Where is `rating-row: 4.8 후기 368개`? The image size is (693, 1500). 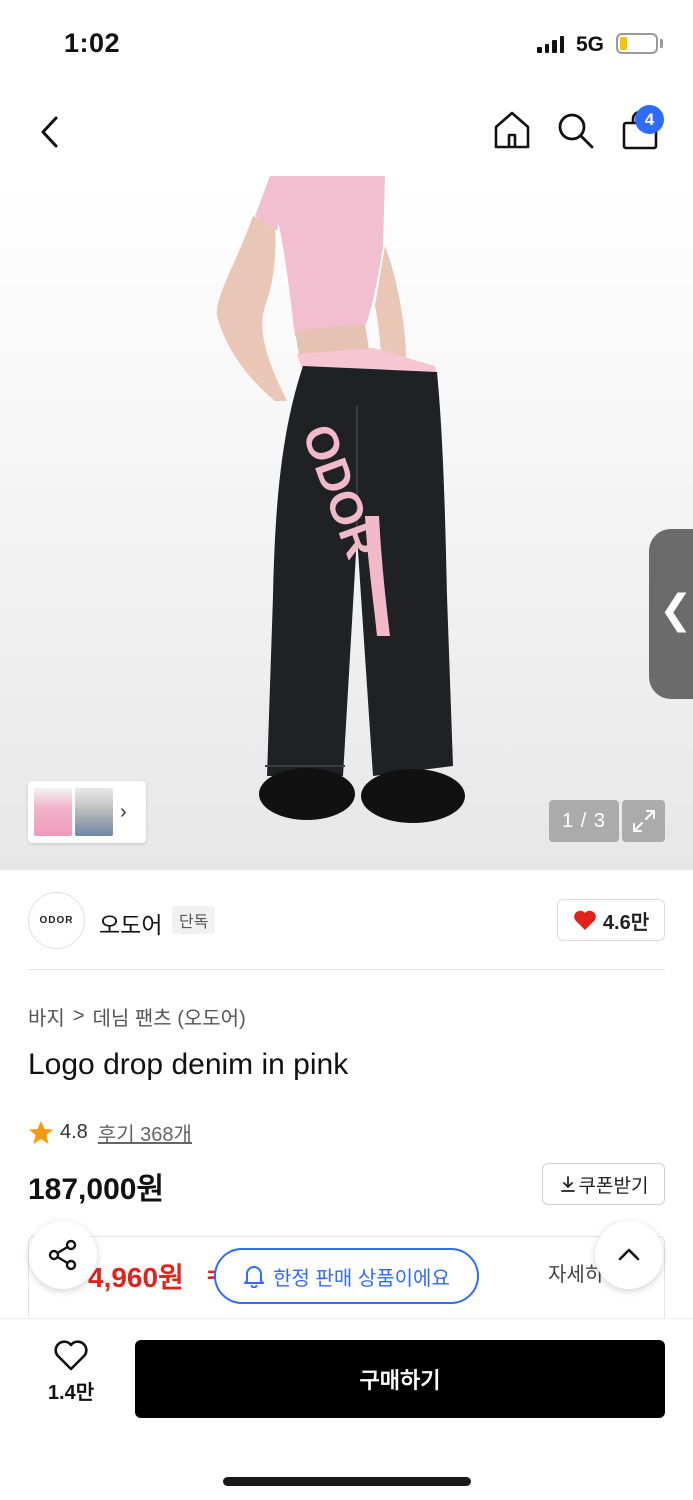 rating-row: 4.8 후기 368개 is located at coordinates (110, 1132).